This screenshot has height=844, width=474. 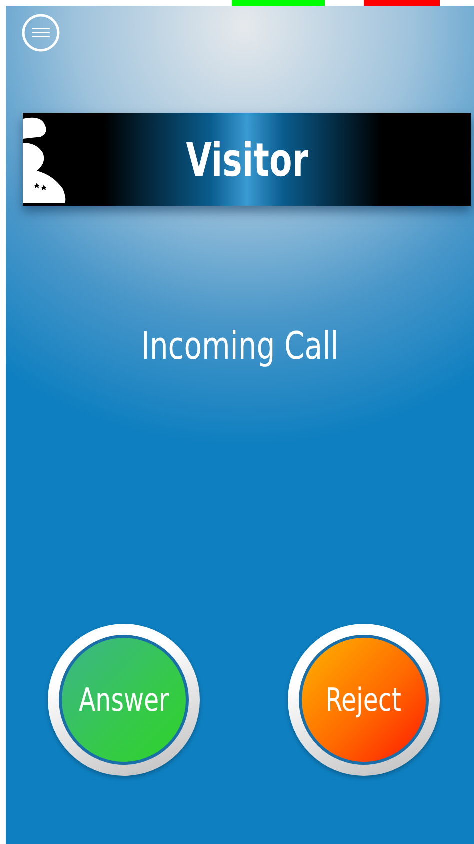 I want to click on answer-button: Answer, so click(x=124, y=700).